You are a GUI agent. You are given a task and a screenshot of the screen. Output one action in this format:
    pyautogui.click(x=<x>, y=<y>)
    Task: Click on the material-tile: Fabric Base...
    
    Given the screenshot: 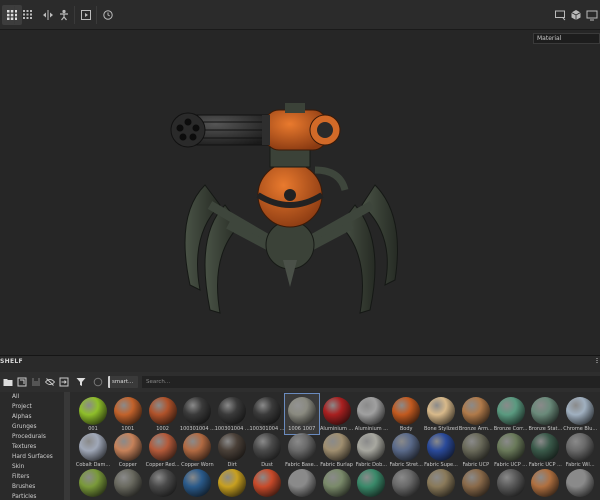 What is the action you would take?
    pyautogui.click(x=302, y=450)
    